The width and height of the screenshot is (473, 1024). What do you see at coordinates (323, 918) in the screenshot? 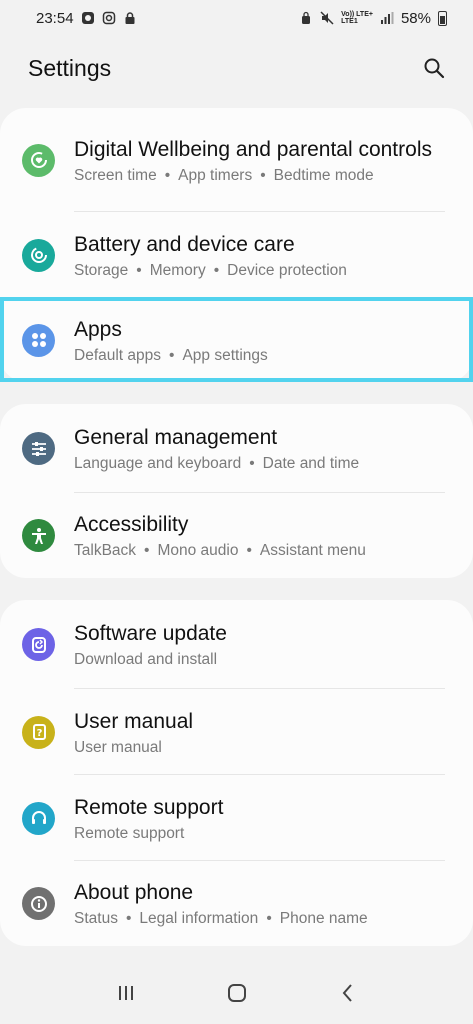
I see `row-subtitle: Phone name` at bounding box center [323, 918].